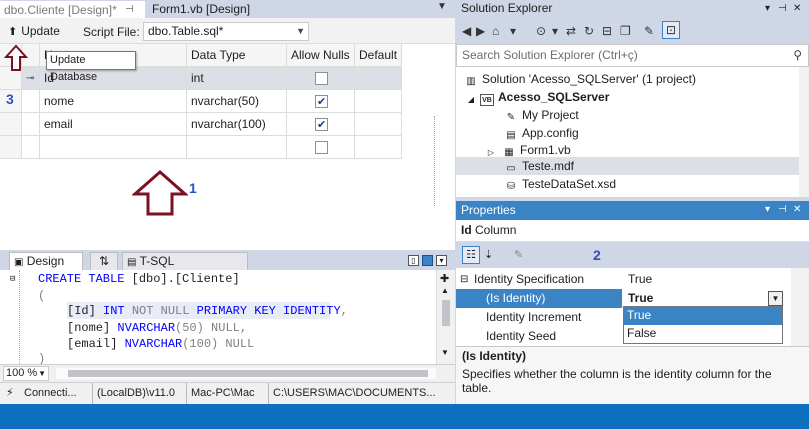 The height and width of the screenshot is (429, 809). What do you see at coordinates (487, 100) in the screenshot?
I see `vb-project-icon: VB` at bounding box center [487, 100].